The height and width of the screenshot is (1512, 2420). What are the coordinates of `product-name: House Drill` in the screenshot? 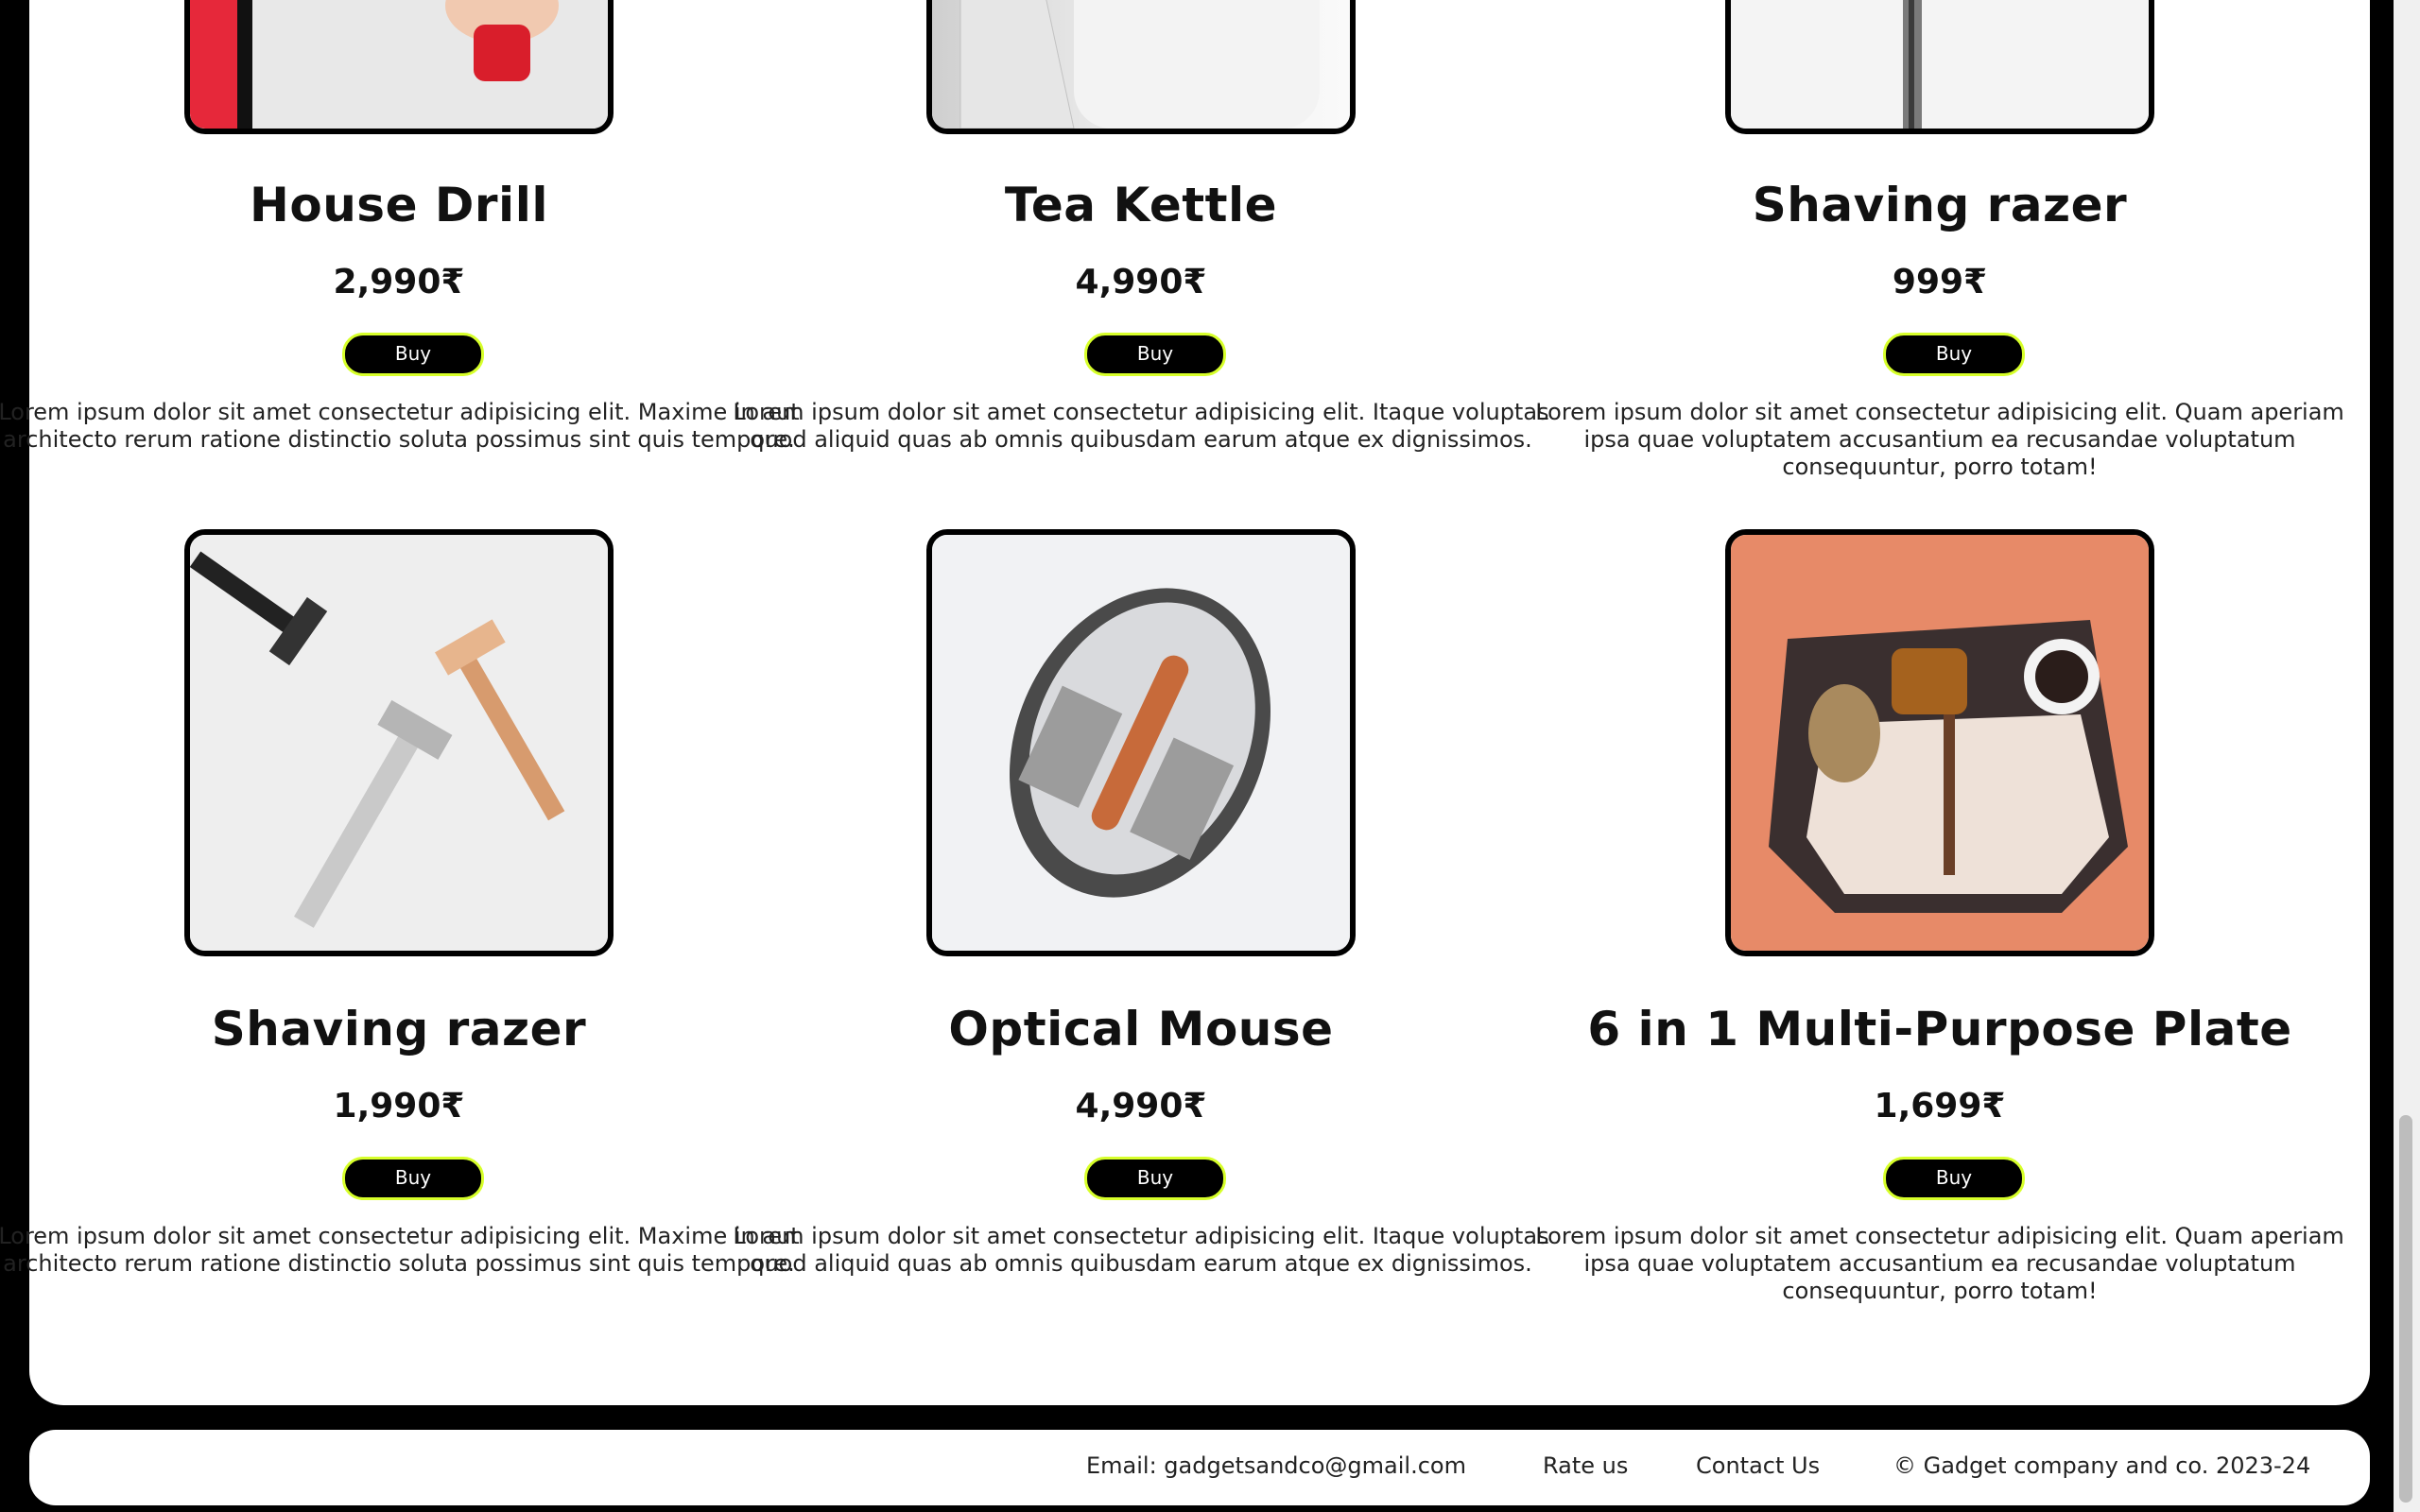 It's located at (399, 205).